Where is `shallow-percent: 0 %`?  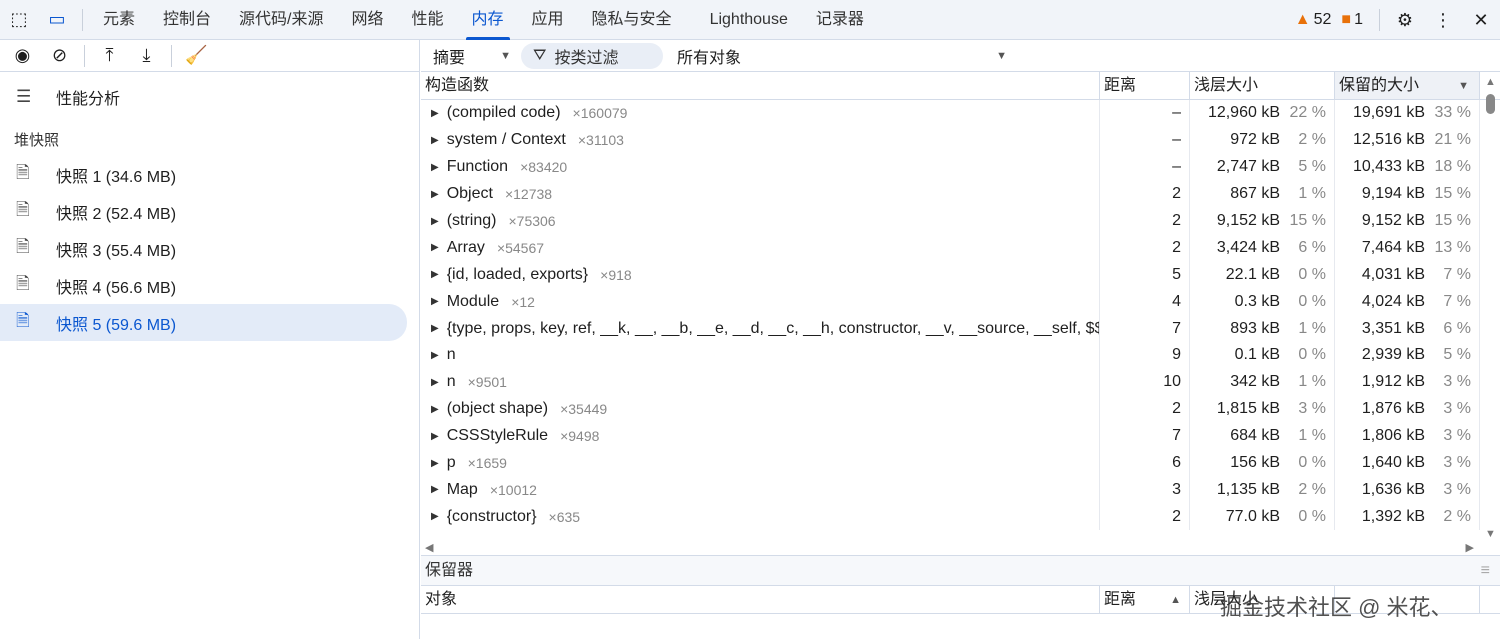 shallow-percent: 0 % is located at coordinates (1312, 274).